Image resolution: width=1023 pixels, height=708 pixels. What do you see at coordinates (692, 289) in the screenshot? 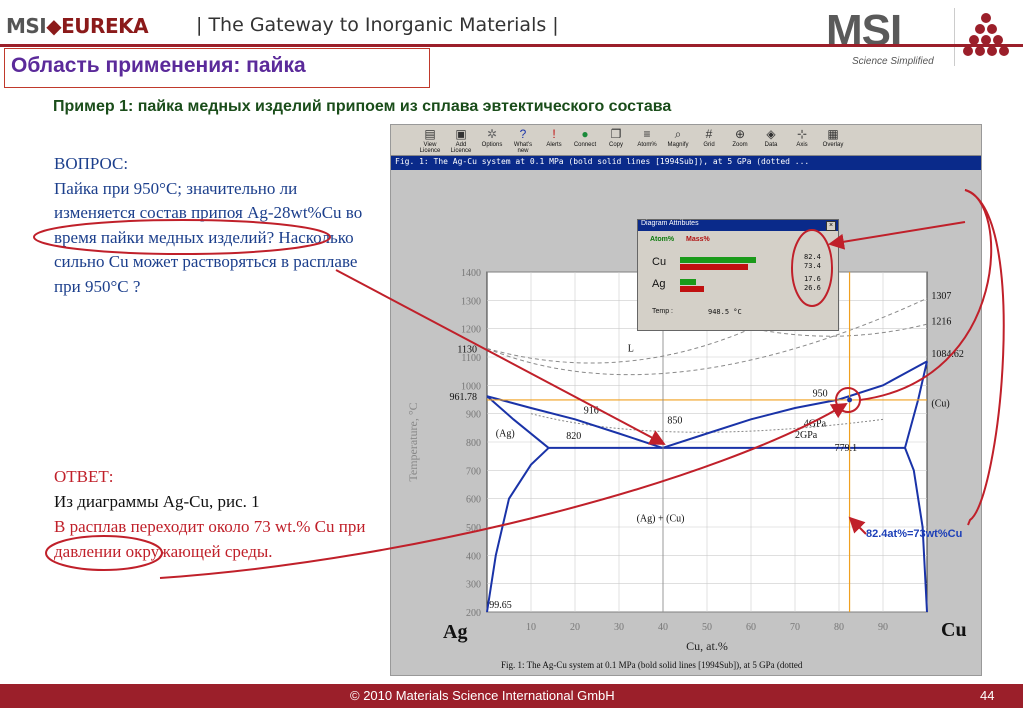
I see `mass-bar-ag` at bounding box center [692, 289].